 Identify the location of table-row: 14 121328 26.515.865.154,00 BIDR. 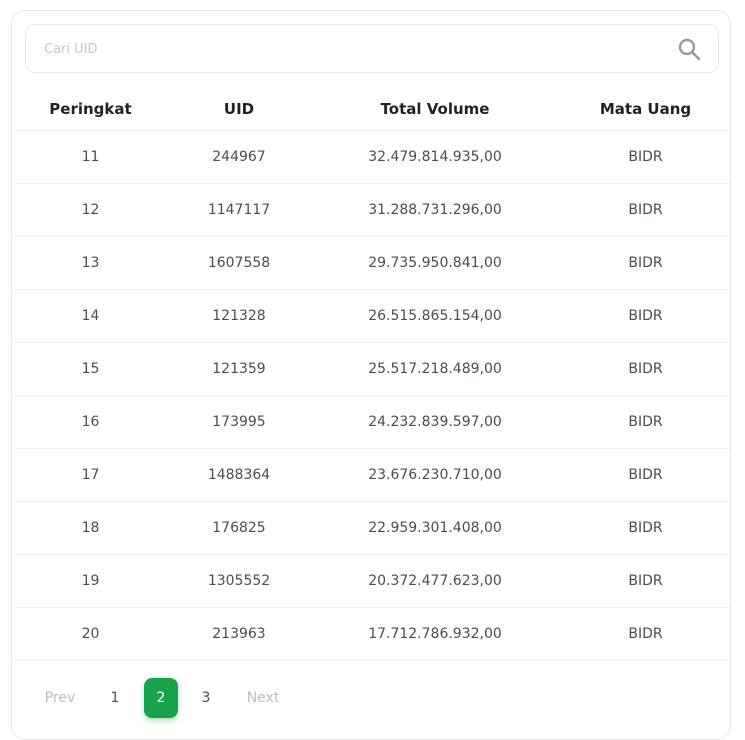
(371, 316).